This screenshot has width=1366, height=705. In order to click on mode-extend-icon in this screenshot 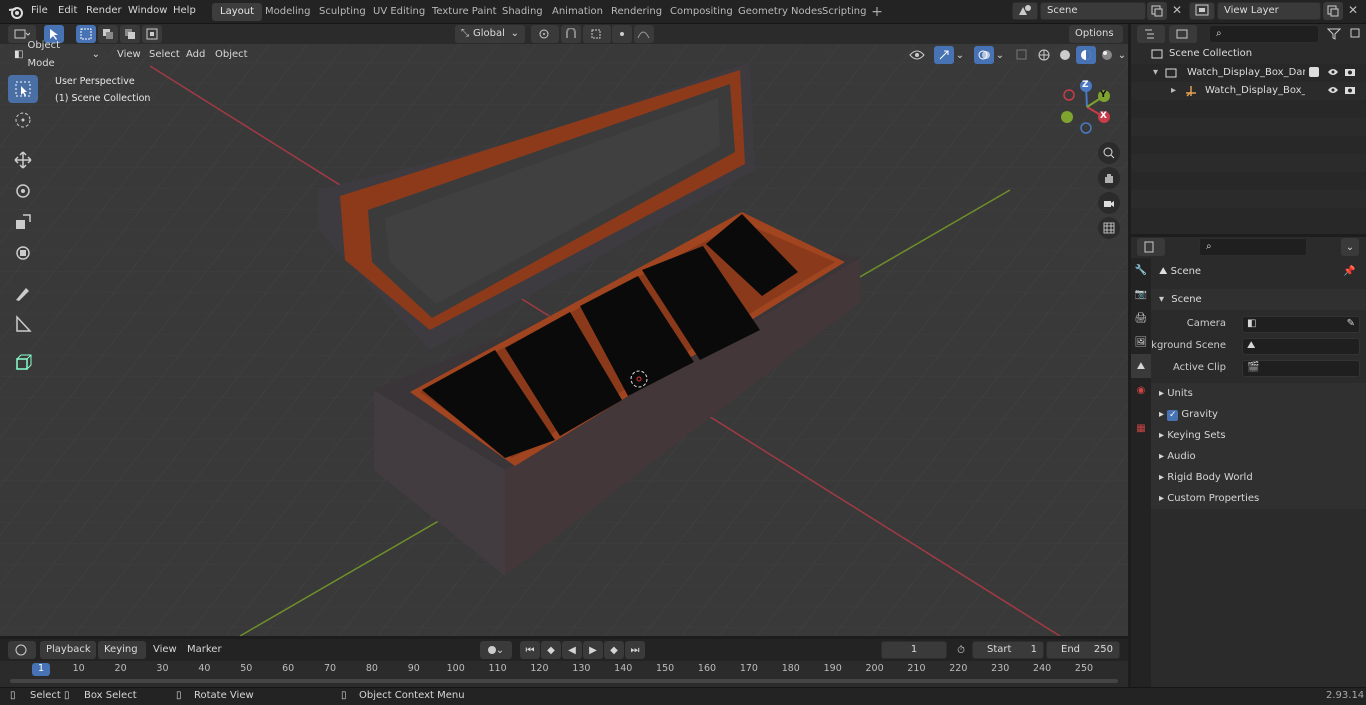, I will do `click(108, 34)`.